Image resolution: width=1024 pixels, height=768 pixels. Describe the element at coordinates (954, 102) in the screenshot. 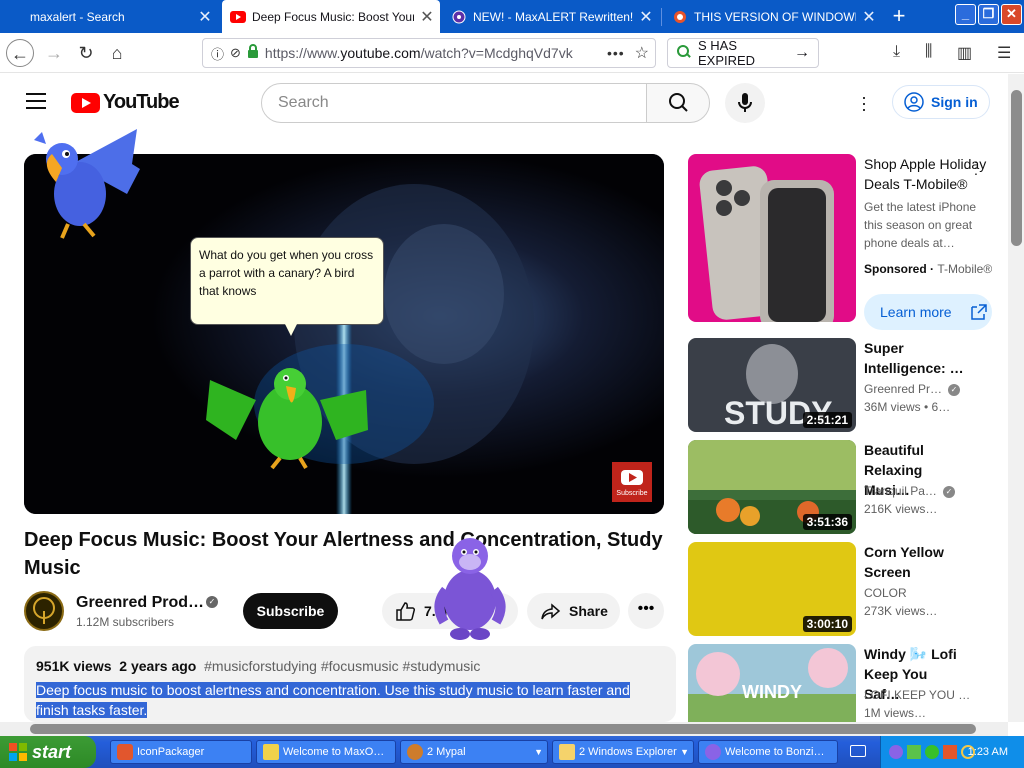

I see `sign-in-label: Sign in` at that location.